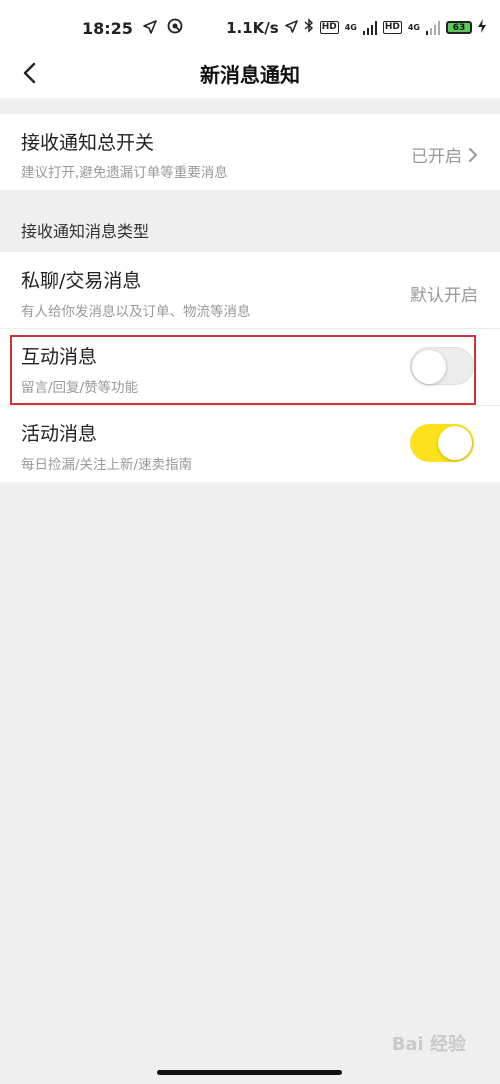 The image size is (500, 1084). What do you see at coordinates (107, 28) in the screenshot?
I see `status-time: 18:25` at bounding box center [107, 28].